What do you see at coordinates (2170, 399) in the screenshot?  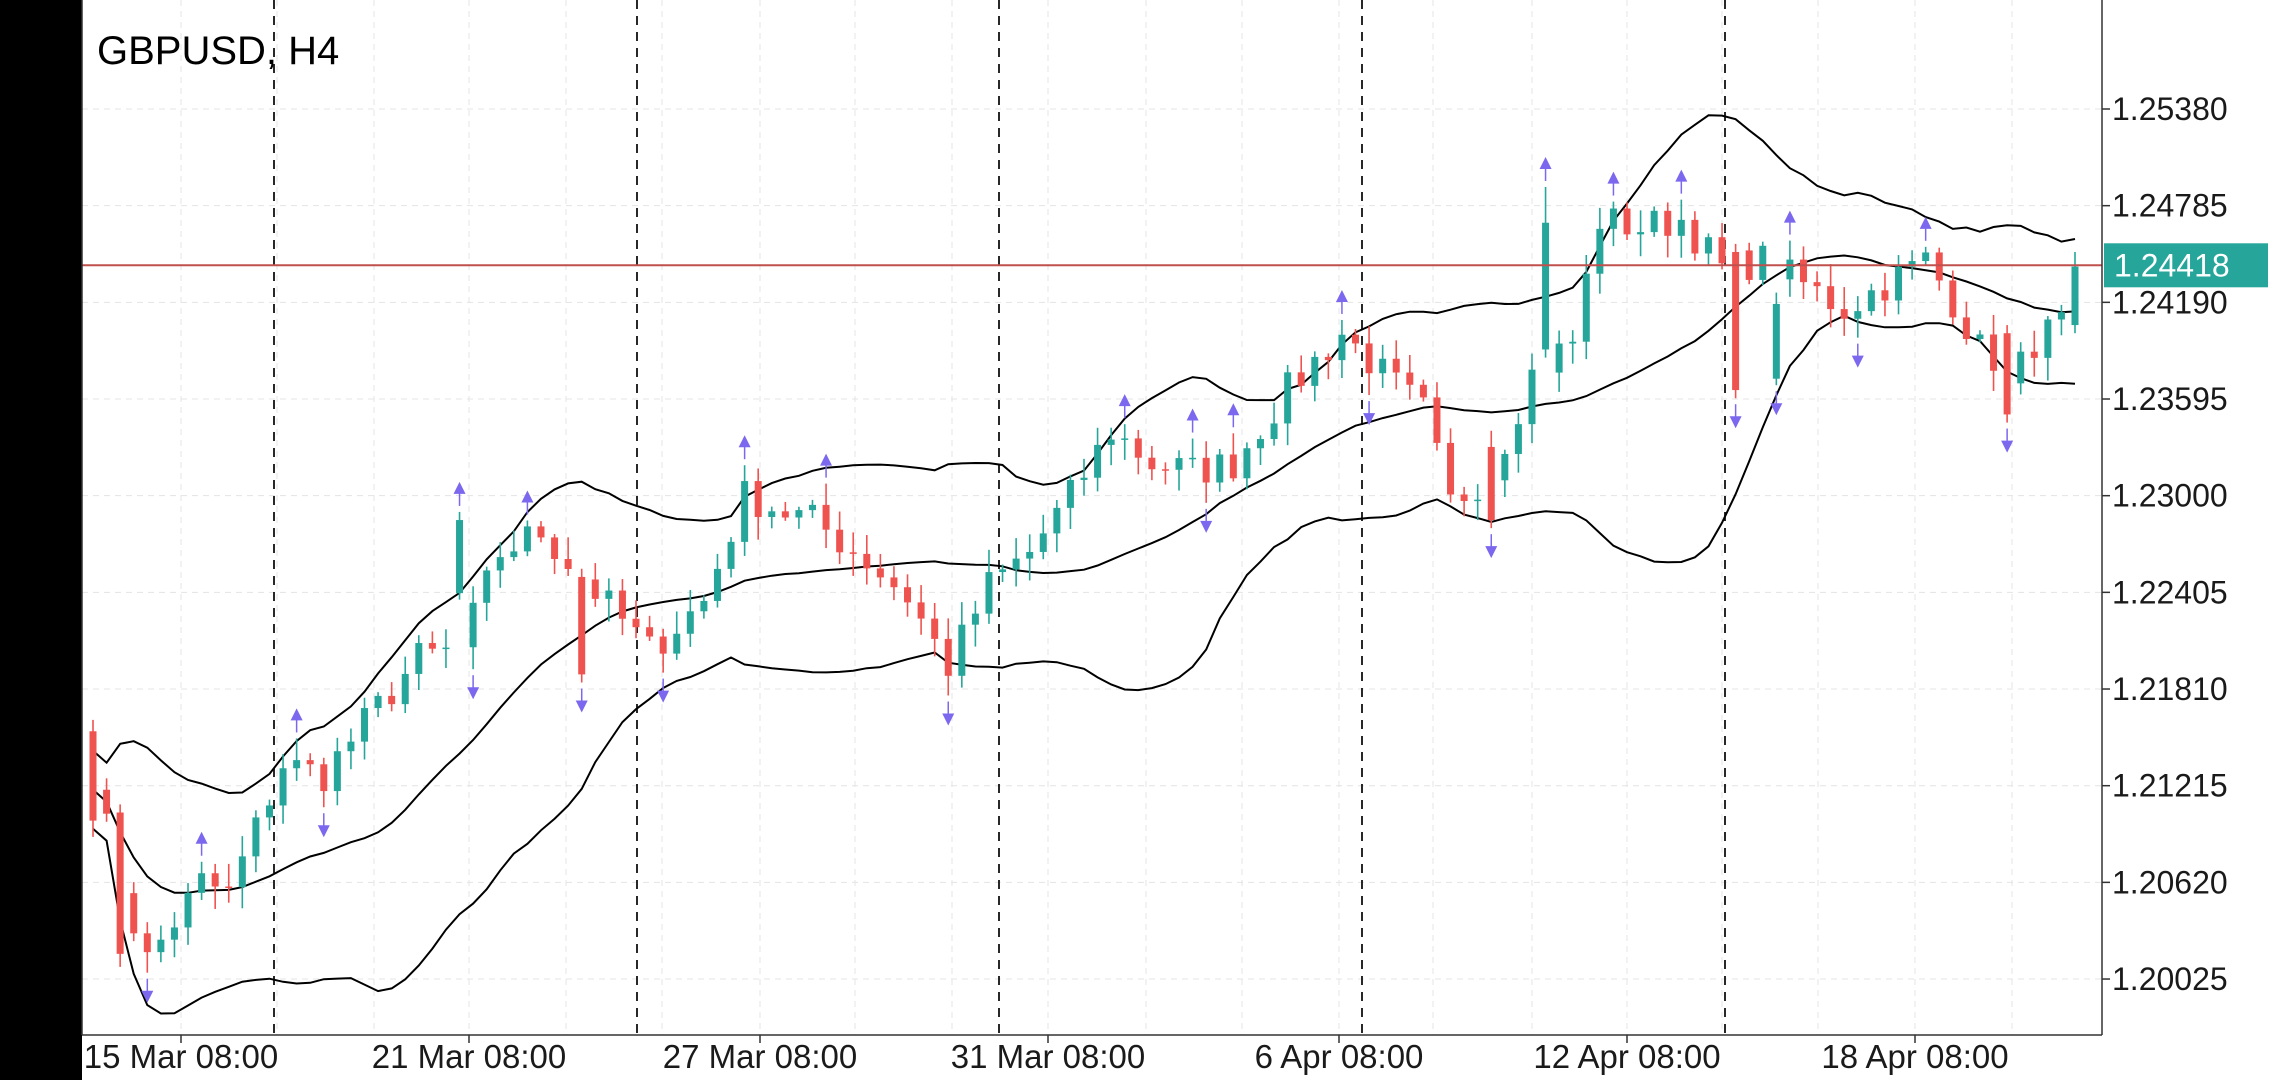 I see `ytick-label-3: 1.23595` at bounding box center [2170, 399].